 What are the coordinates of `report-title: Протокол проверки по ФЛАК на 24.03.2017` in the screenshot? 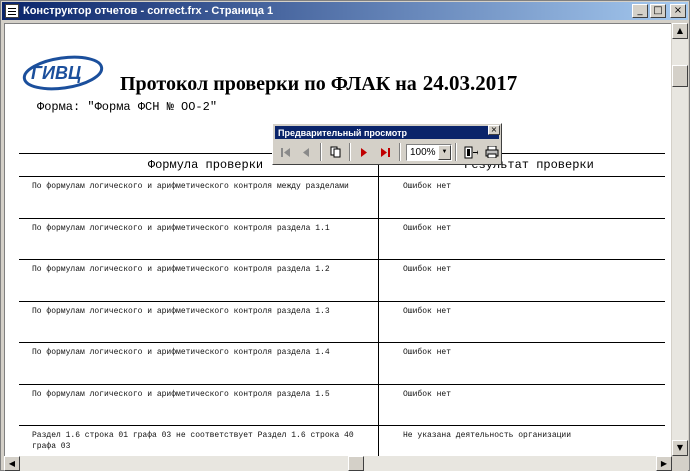 It's located at (318, 83).